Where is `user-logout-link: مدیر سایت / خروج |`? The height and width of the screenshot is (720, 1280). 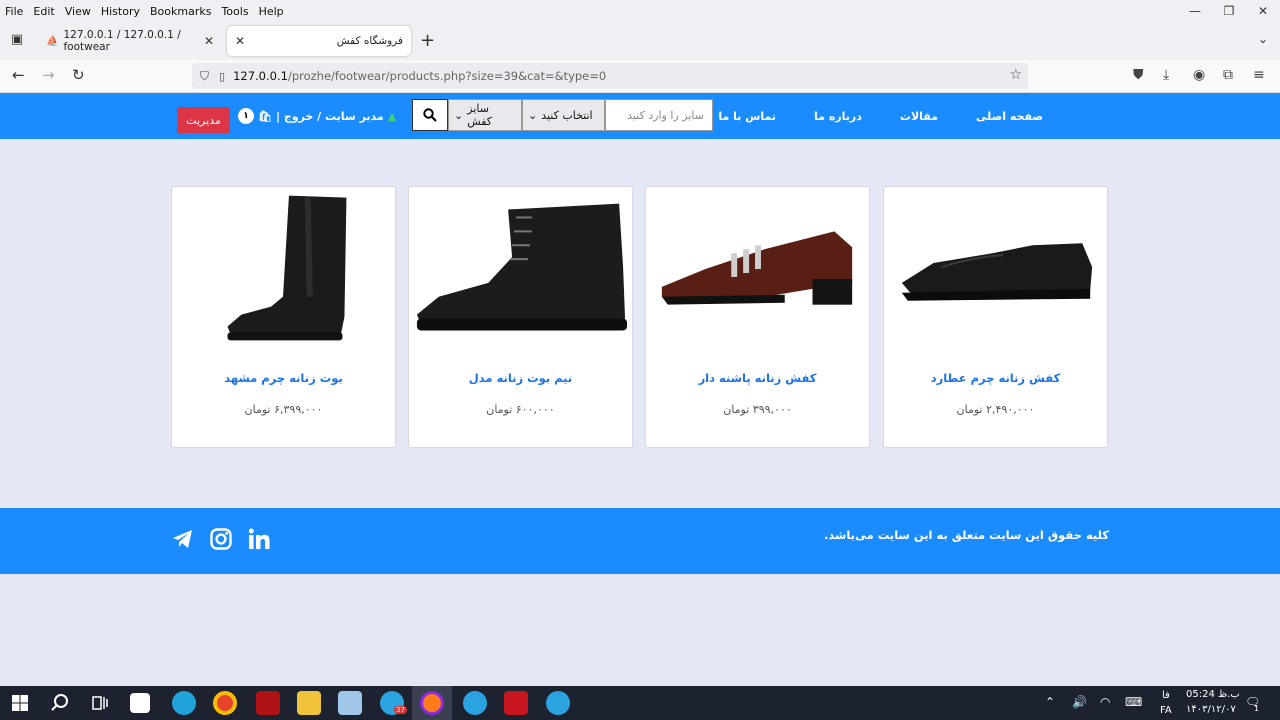 user-logout-link: مدیر سایت / خروج | is located at coordinates (330, 116).